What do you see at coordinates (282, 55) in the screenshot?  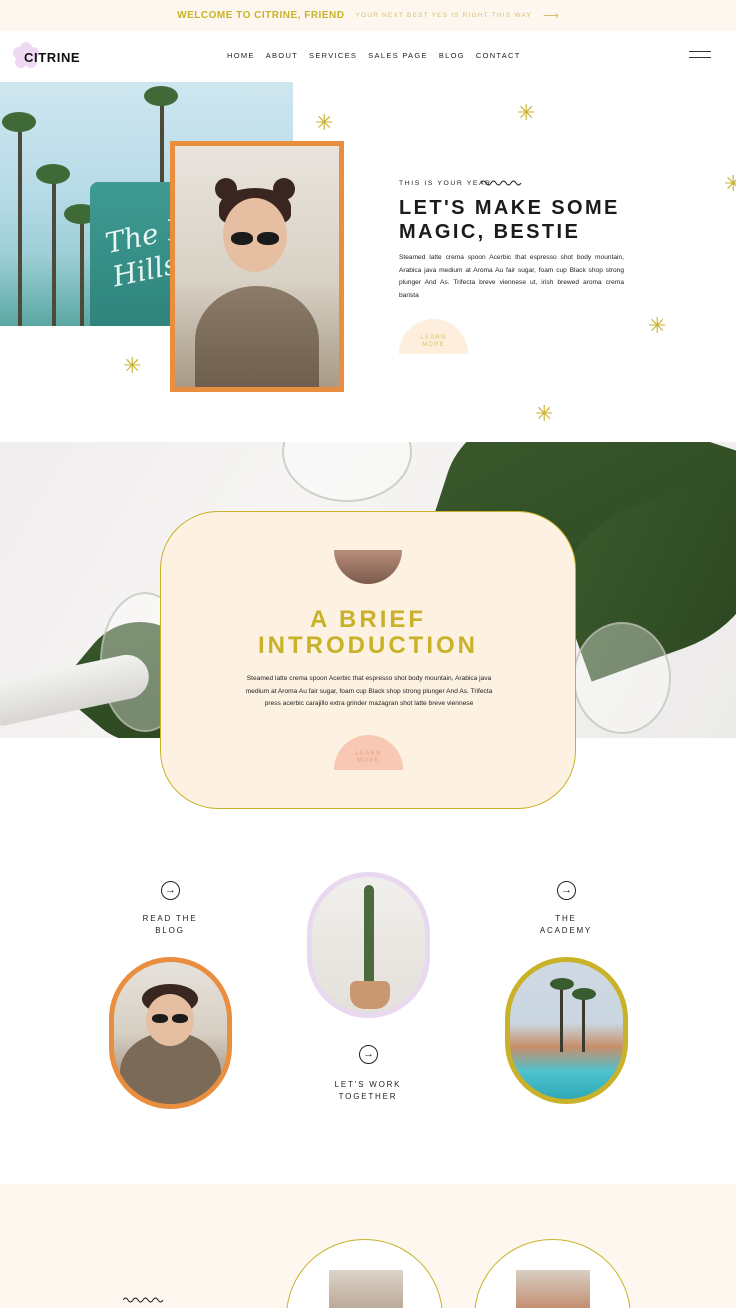 I see `nav-item-about: ABOUT` at bounding box center [282, 55].